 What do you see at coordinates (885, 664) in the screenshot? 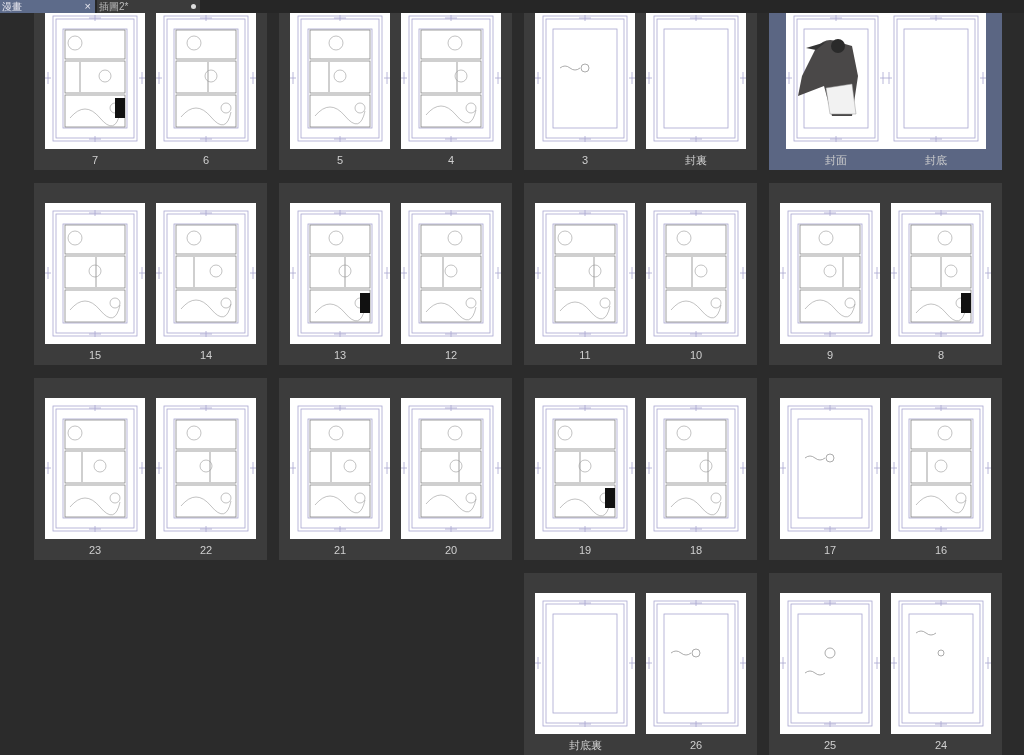
I see `page-spread: 25 24` at bounding box center [885, 664].